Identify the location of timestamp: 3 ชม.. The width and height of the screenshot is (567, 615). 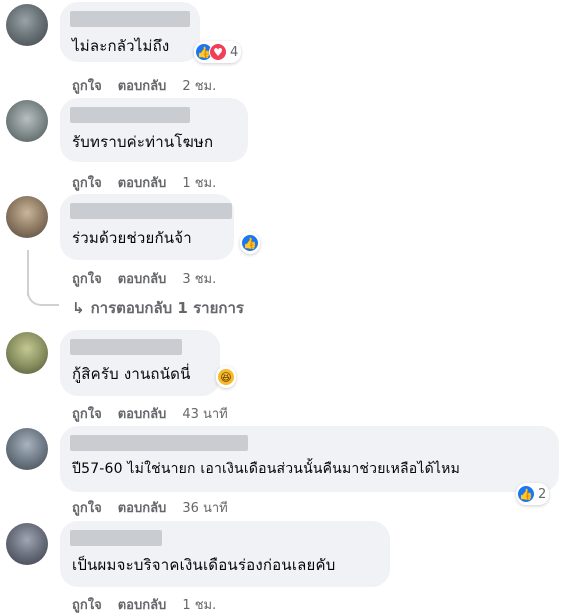
(199, 279).